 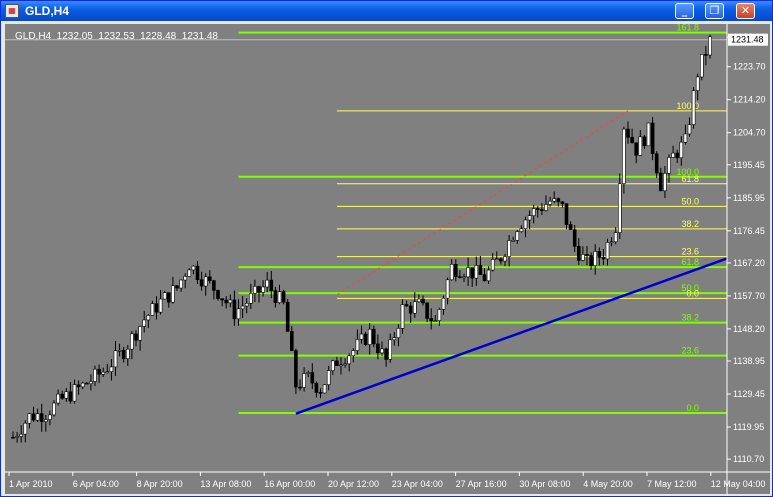 What do you see at coordinates (748, 459) in the screenshot?
I see `price-tick-label: 1110.70` at bounding box center [748, 459].